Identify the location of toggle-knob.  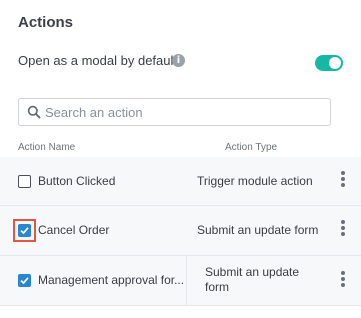
(335, 63).